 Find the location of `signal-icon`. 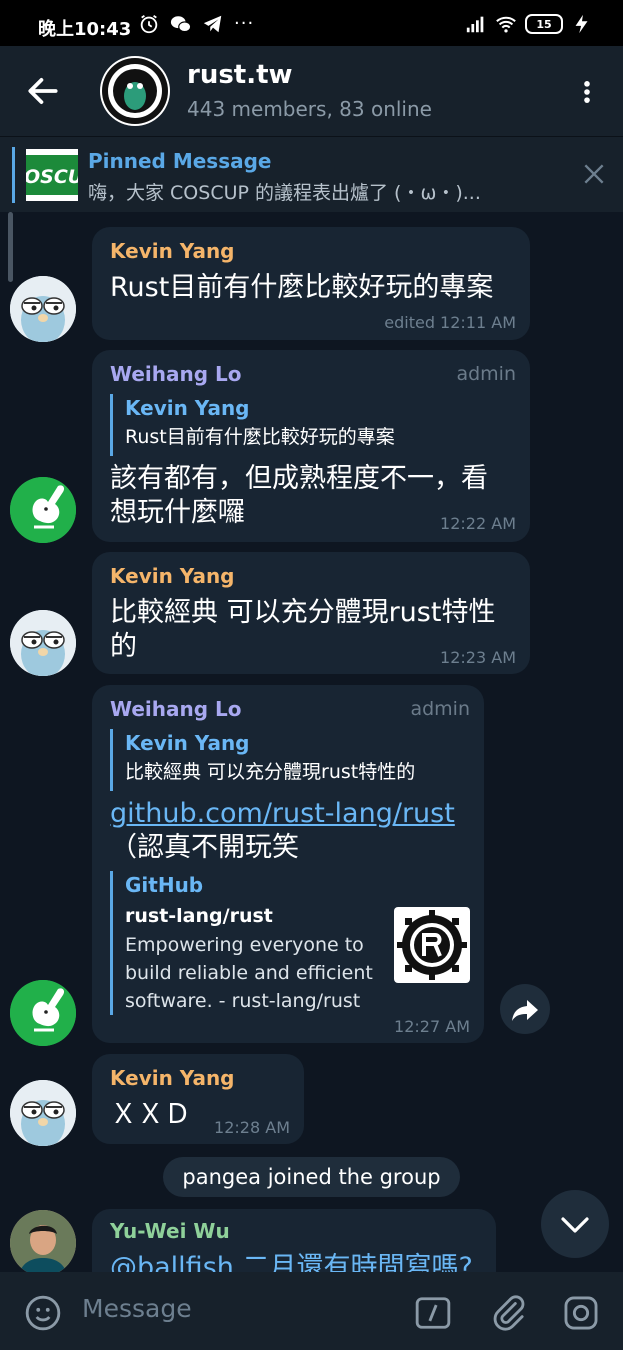

signal-icon is located at coordinates (475, 24).